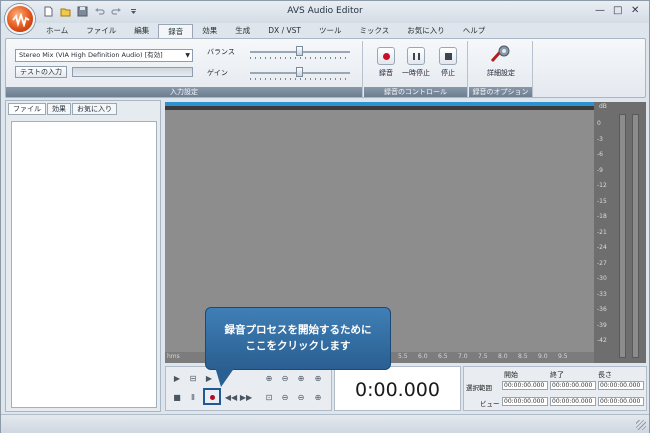  What do you see at coordinates (635, 11) in the screenshot?
I see `close-icon: ✕` at bounding box center [635, 11].